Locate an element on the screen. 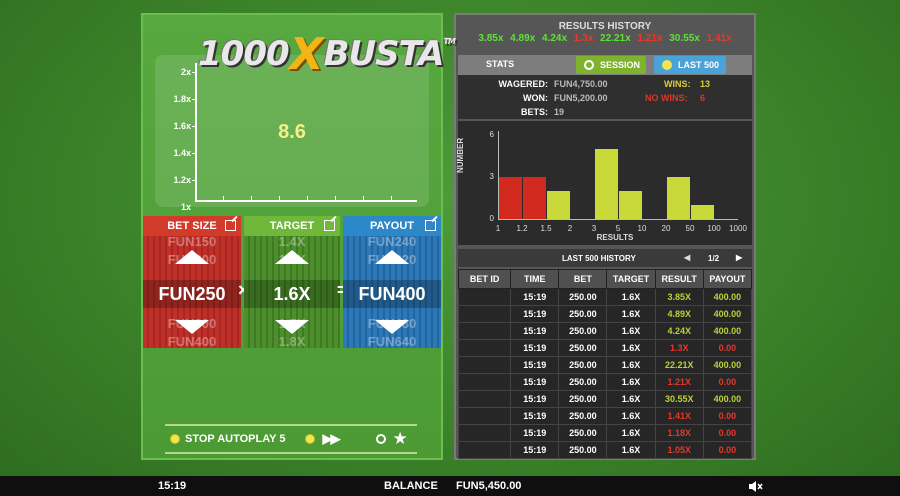 The width and height of the screenshot is (900, 496). cell-result: 1.05X is located at coordinates (679, 450).